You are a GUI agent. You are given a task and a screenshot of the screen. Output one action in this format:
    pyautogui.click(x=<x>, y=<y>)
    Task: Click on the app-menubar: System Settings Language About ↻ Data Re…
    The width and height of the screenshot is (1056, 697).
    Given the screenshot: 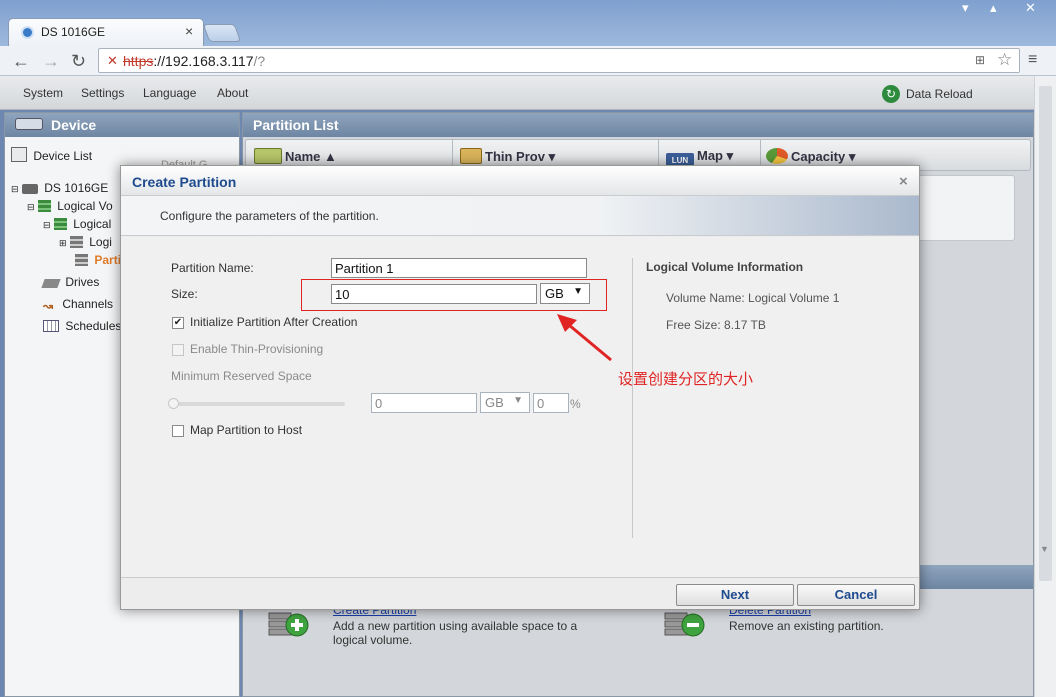 What is the action you would take?
    pyautogui.click(x=517, y=93)
    